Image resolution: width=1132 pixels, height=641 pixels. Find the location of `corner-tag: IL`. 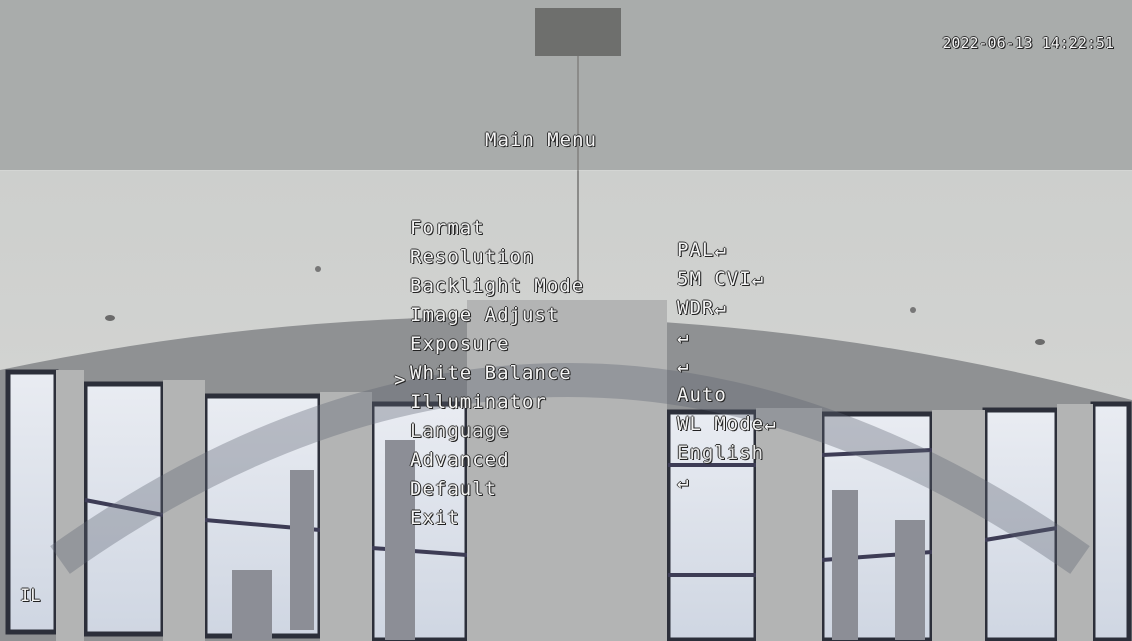

corner-tag: IL is located at coordinates (30, 596).